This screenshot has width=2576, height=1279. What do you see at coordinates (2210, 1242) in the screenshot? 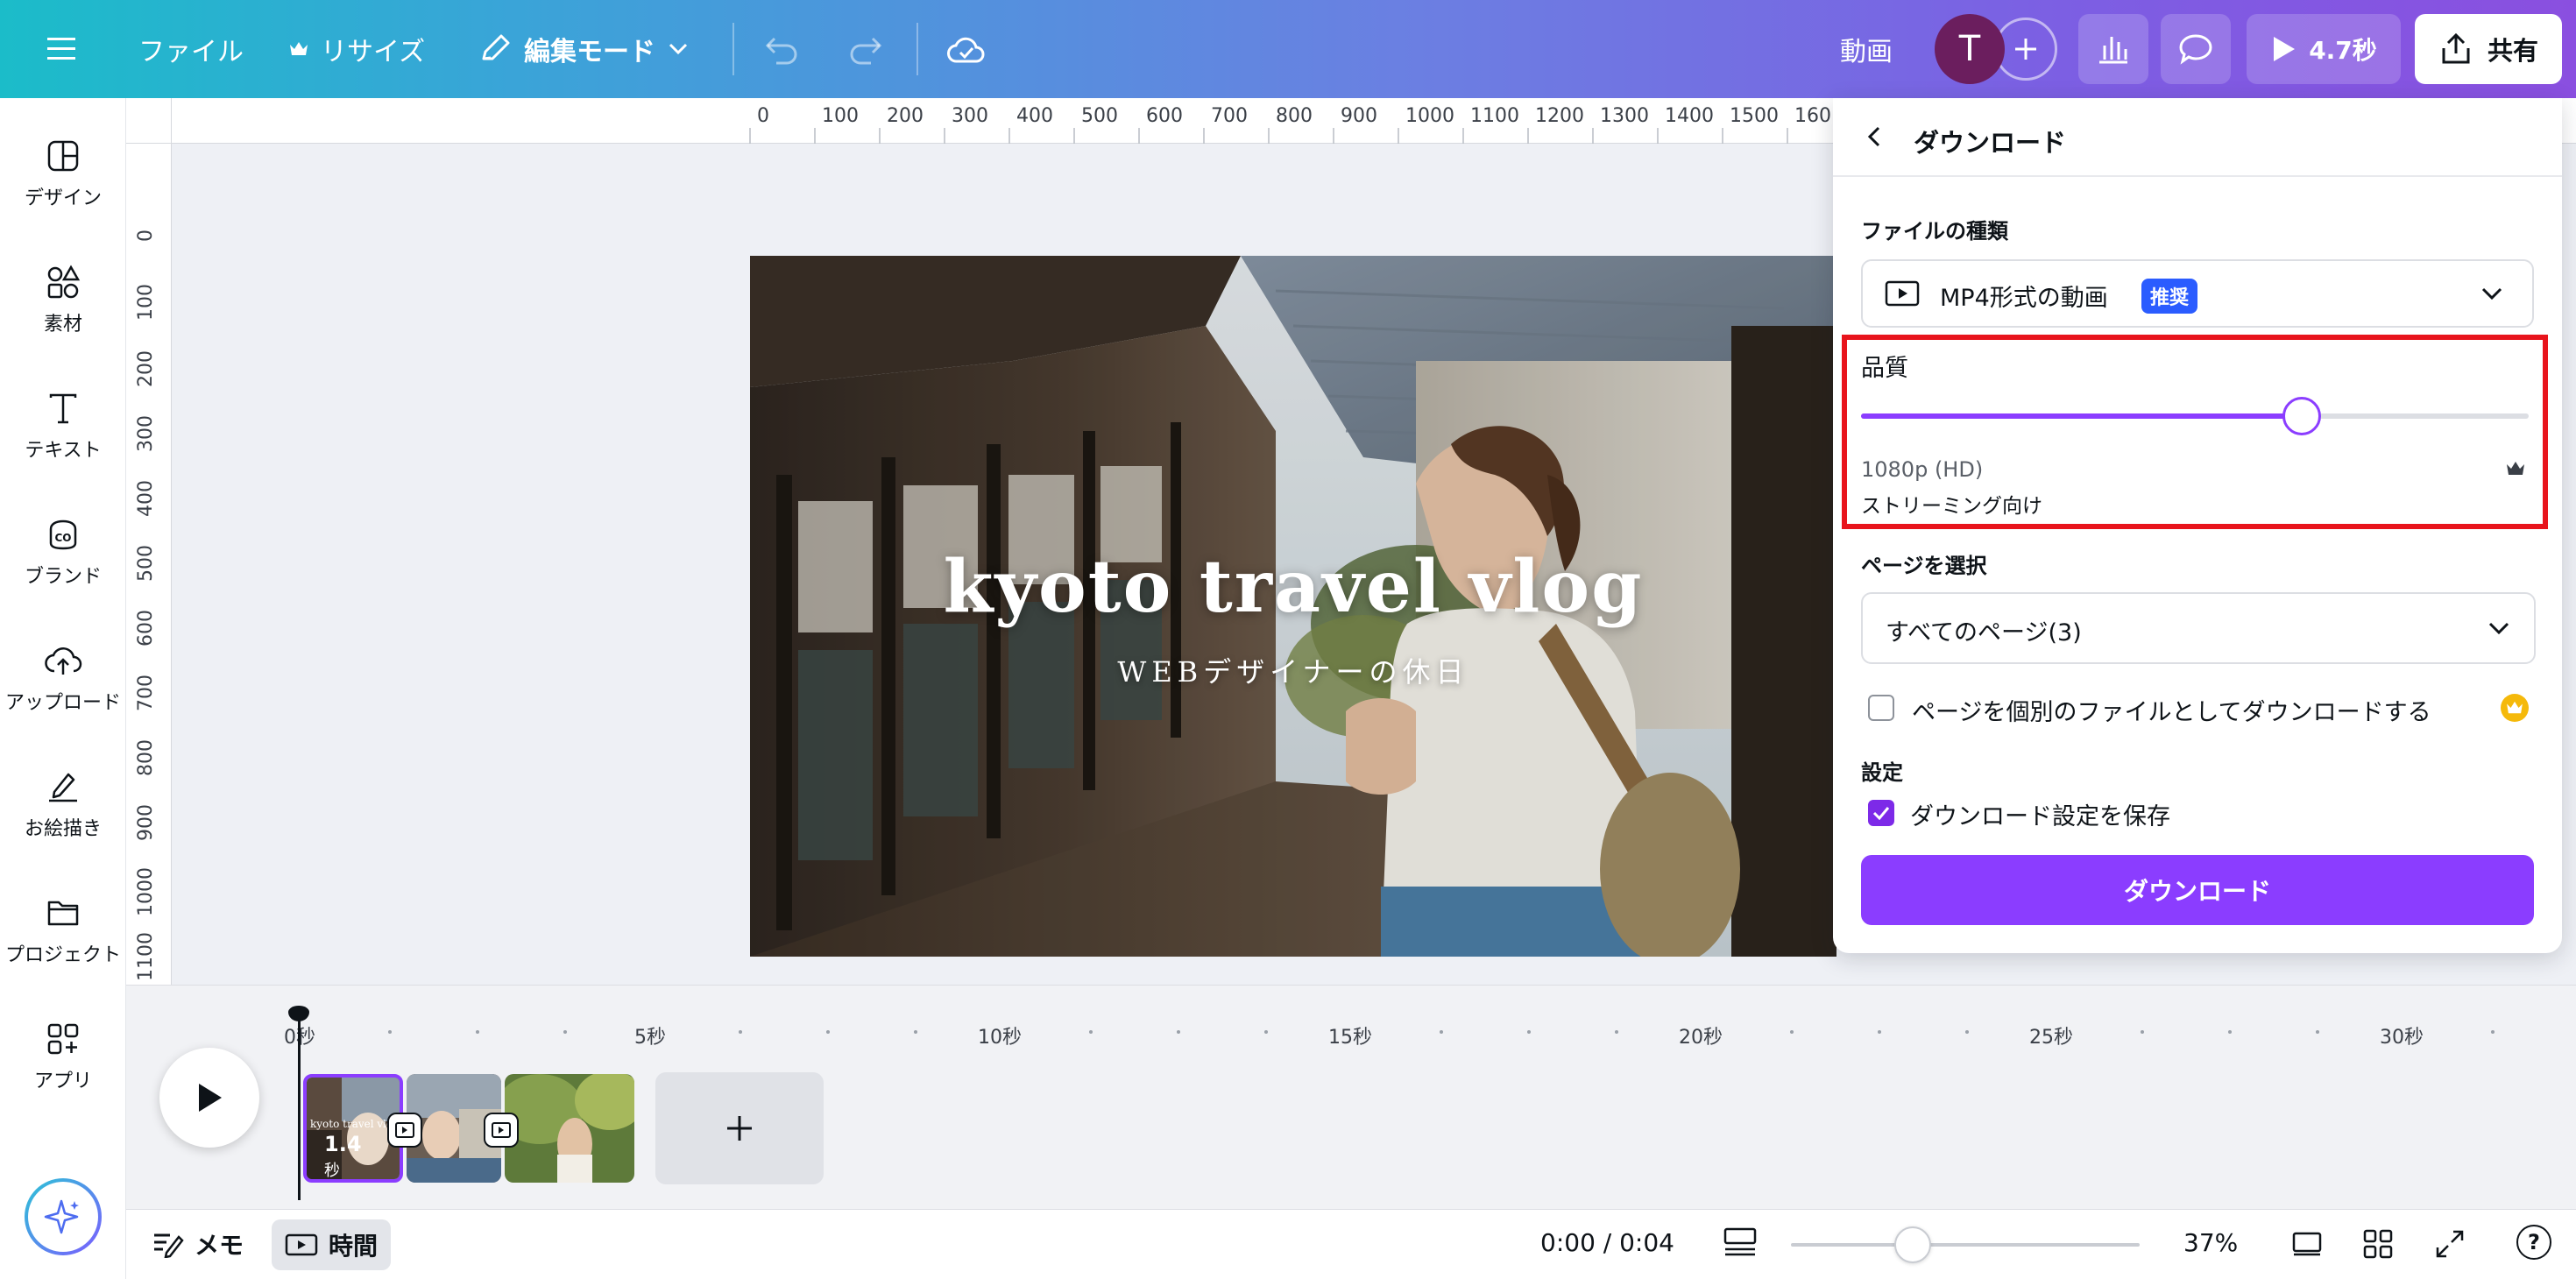
I see `zoom-percent: 37%` at bounding box center [2210, 1242].